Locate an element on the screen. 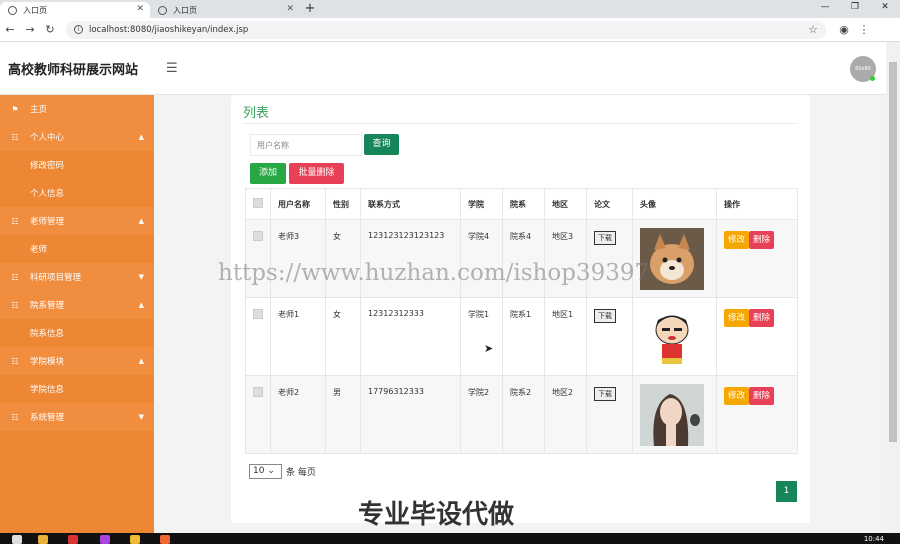 The height and width of the screenshot is (544, 900). back-arrow-icon: ← is located at coordinates (10, 29).